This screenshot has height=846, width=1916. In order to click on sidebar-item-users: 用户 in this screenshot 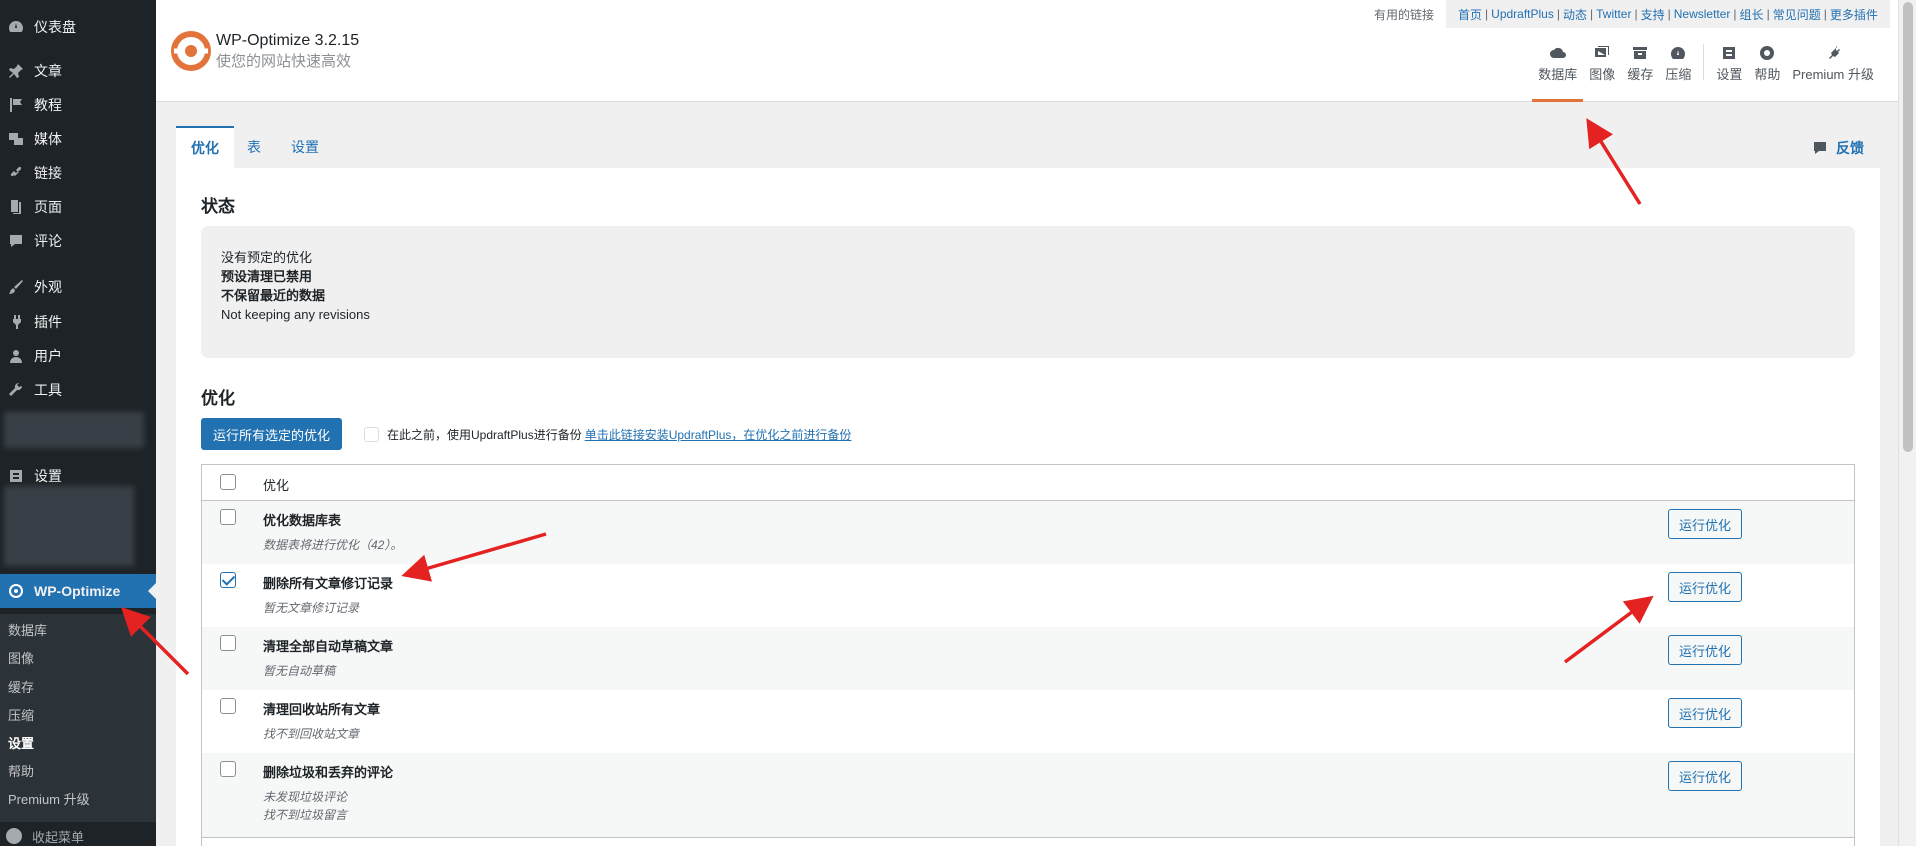, I will do `click(78, 356)`.